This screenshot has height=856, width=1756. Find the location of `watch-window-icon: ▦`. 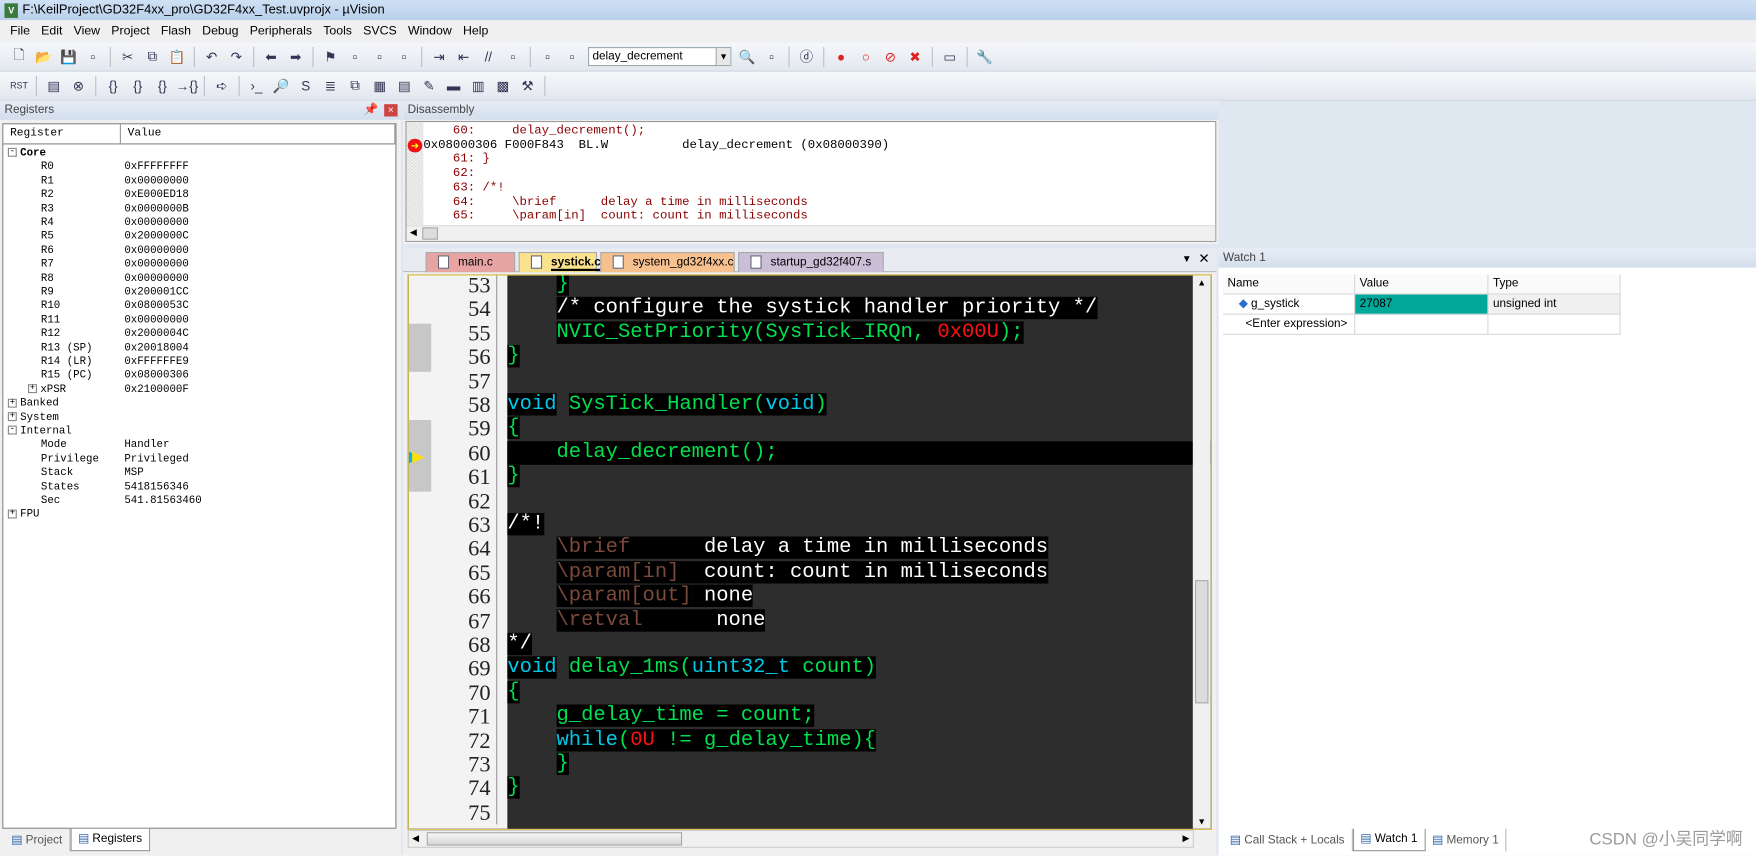

watch-window-icon: ▦ is located at coordinates (380, 86).